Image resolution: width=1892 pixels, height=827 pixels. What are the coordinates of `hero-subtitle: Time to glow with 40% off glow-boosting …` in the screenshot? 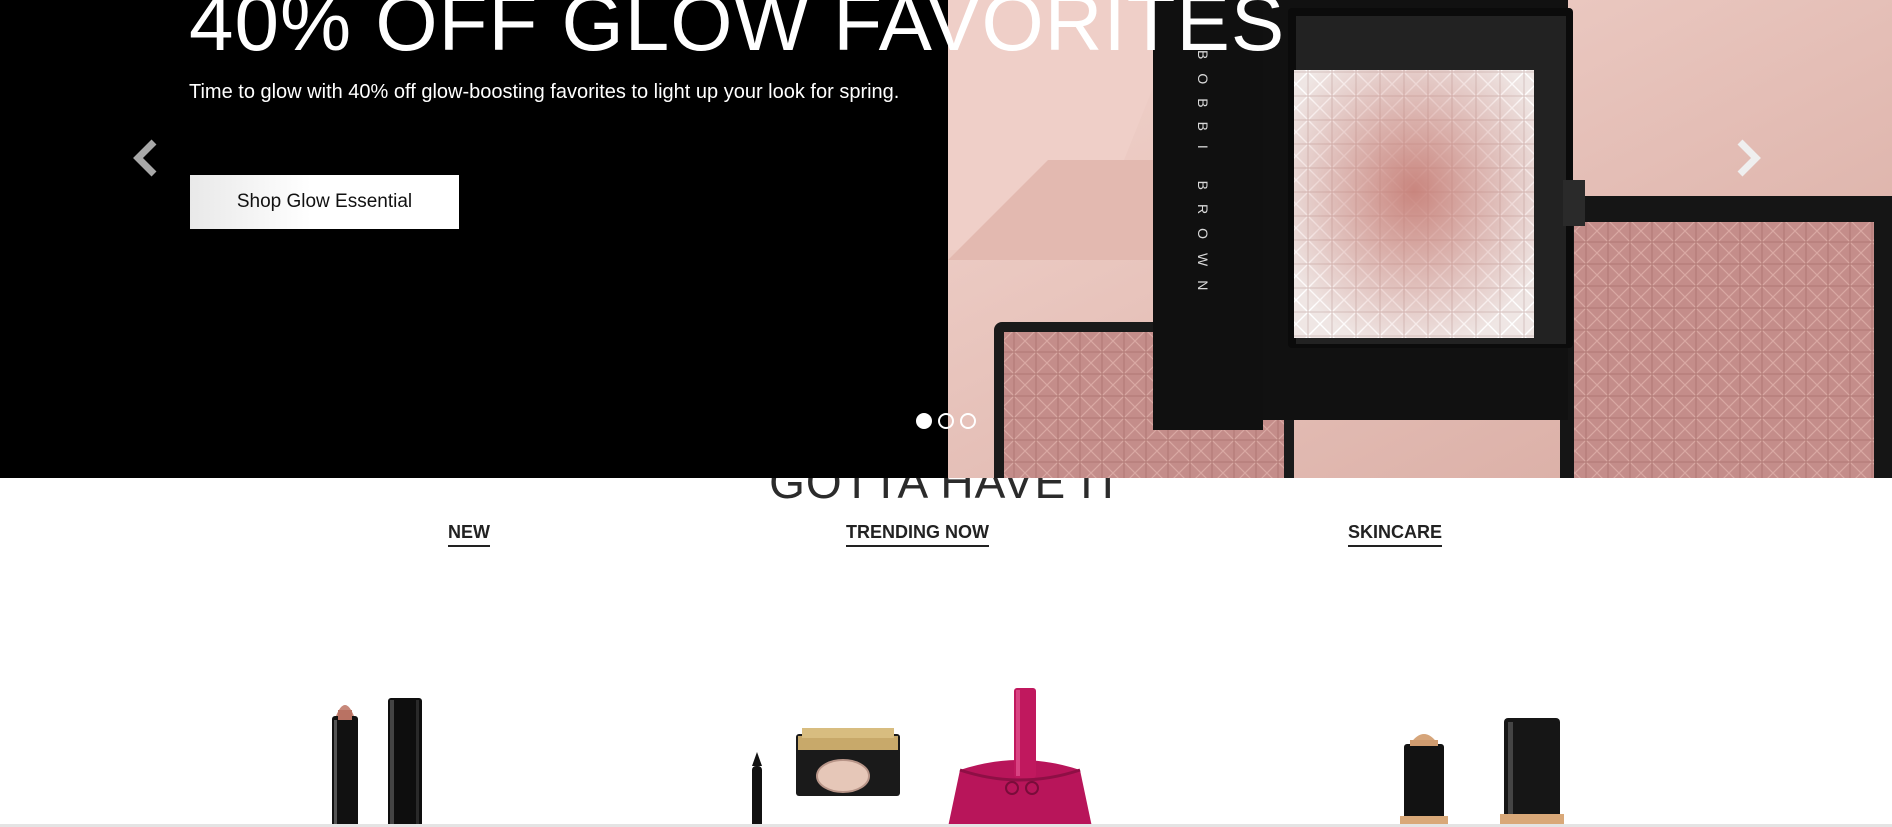 It's located at (544, 92).